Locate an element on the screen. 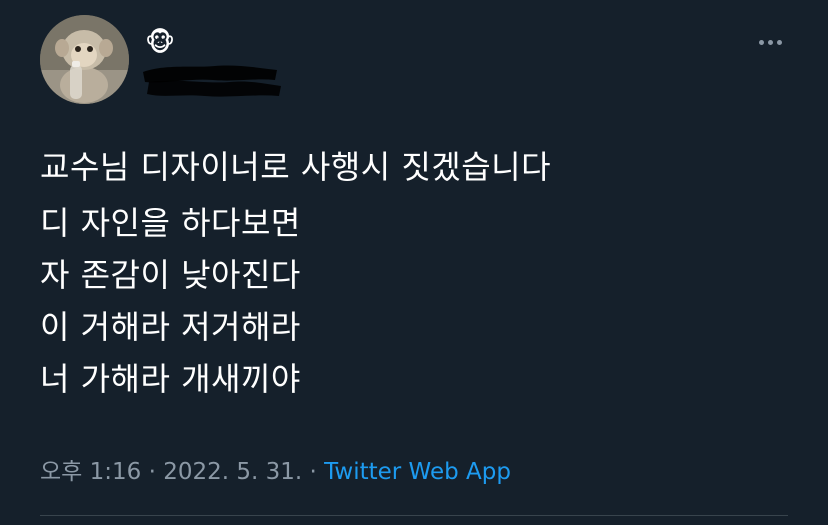 The image size is (828, 525). more-horizontal-icon is located at coordinates (761, 42).